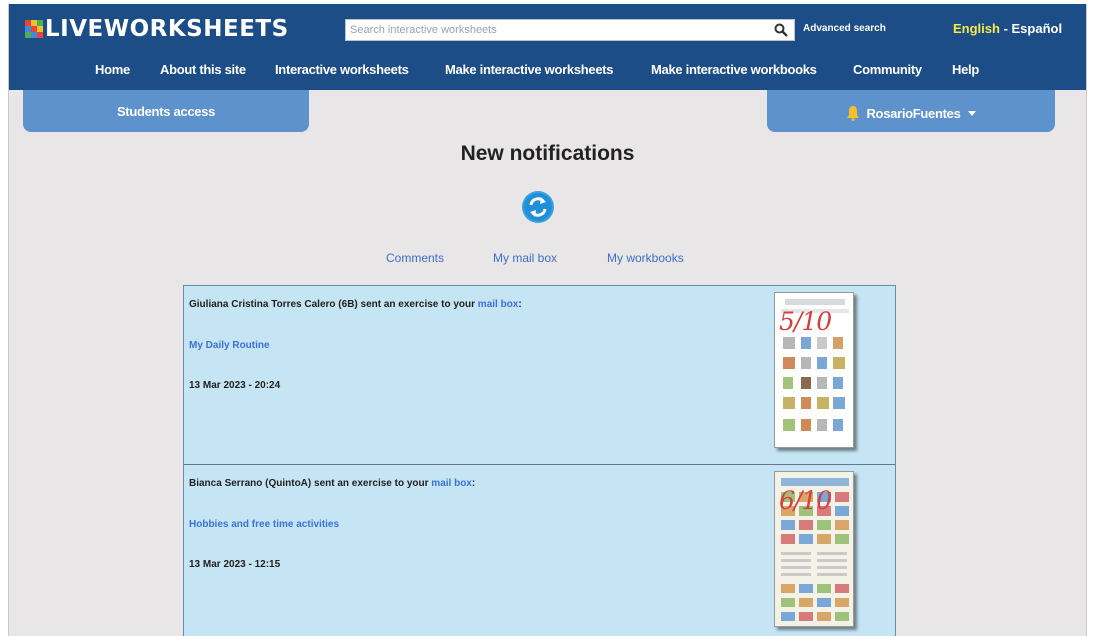 This screenshot has height=636, width=1096. What do you see at coordinates (556, 30) in the screenshot?
I see `search-input` at bounding box center [556, 30].